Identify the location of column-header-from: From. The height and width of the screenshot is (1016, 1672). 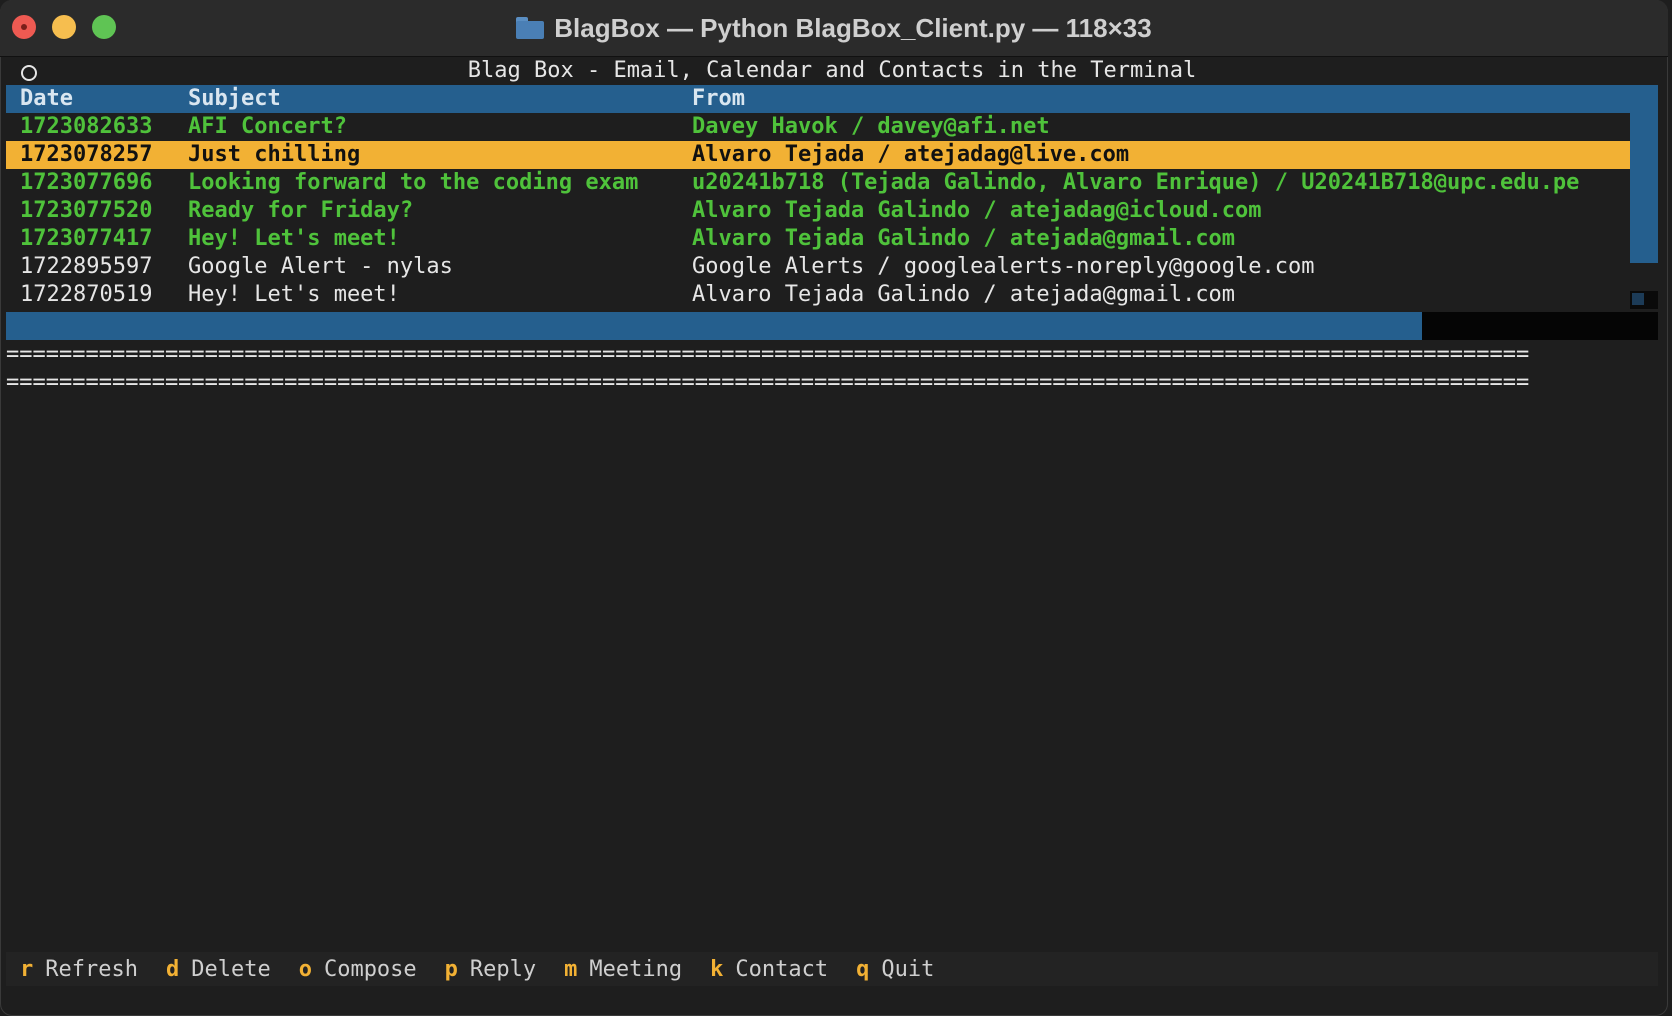
(718, 99).